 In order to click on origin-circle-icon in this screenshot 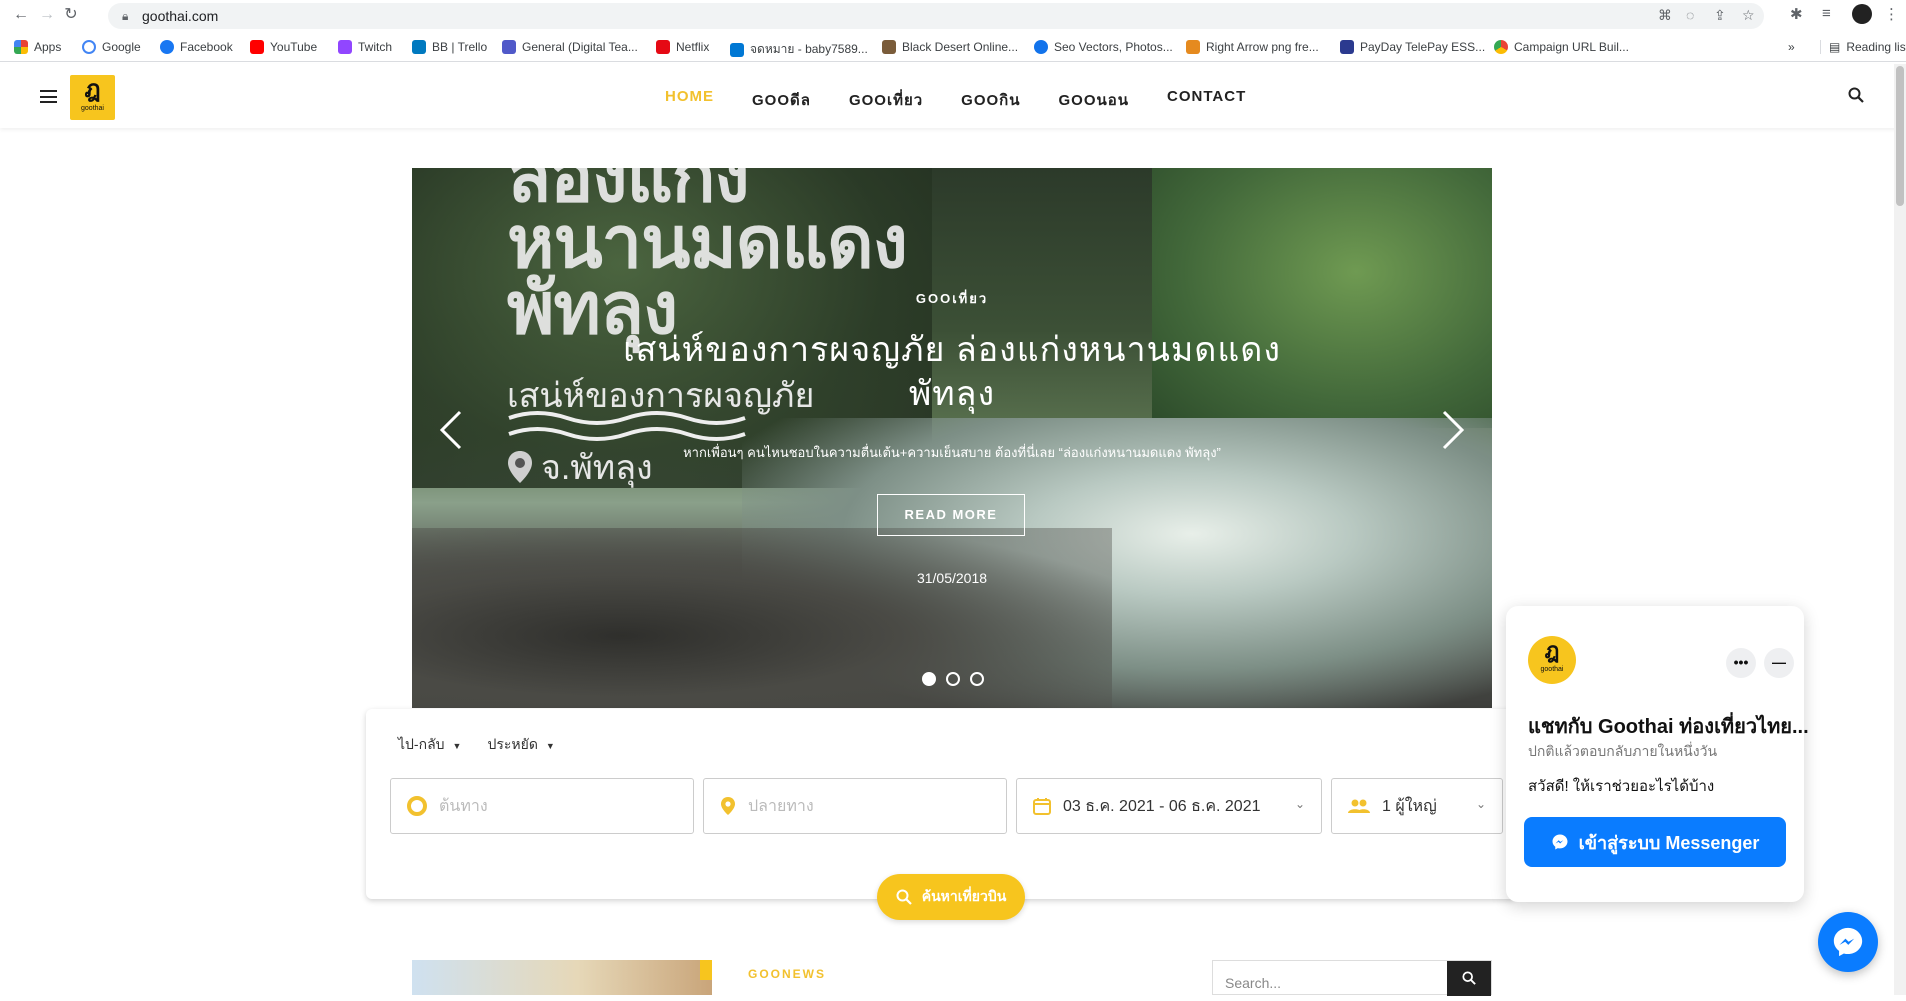, I will do `click(417, 806)`.